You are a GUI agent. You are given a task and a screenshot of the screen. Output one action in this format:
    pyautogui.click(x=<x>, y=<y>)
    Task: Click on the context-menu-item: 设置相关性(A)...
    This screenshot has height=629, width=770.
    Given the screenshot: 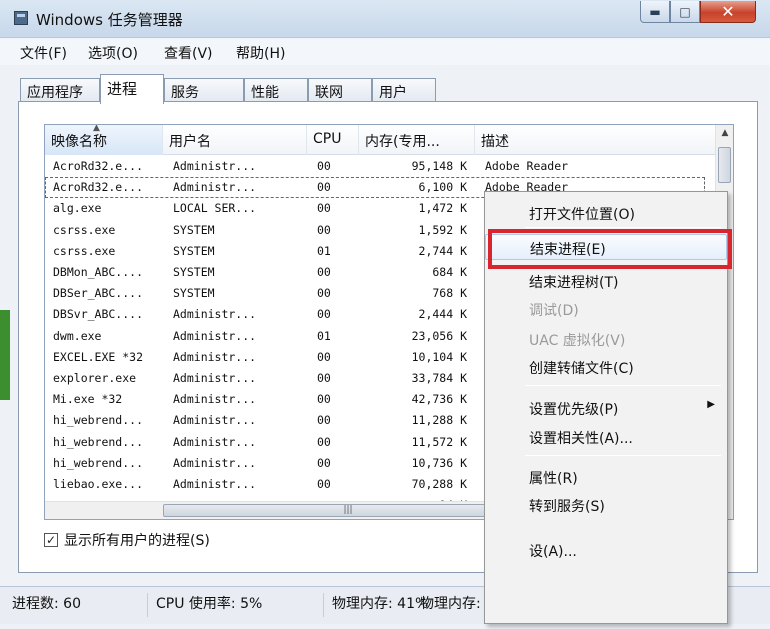 What is the action you would take?
    pyautogui.click(x=606, y=437)
    